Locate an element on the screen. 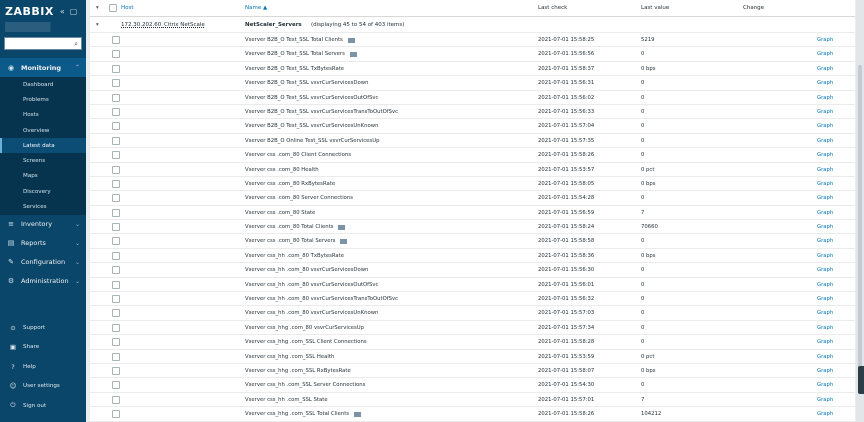 This screenshot has width=864, height=422. menu-support: ⊙ Support is located at coordinates (43, 328).